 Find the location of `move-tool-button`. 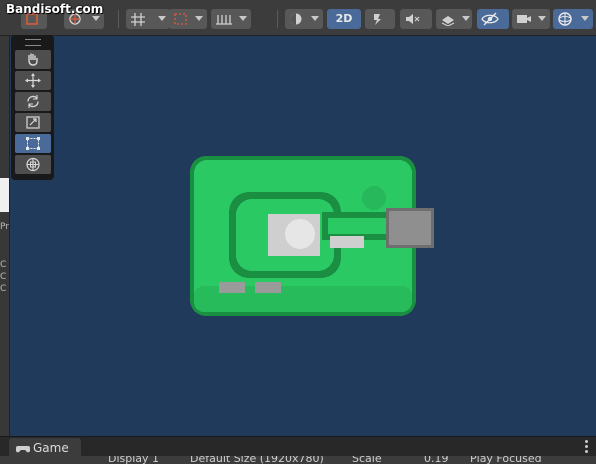

move-tool-button is located at coordinates (32, 80).